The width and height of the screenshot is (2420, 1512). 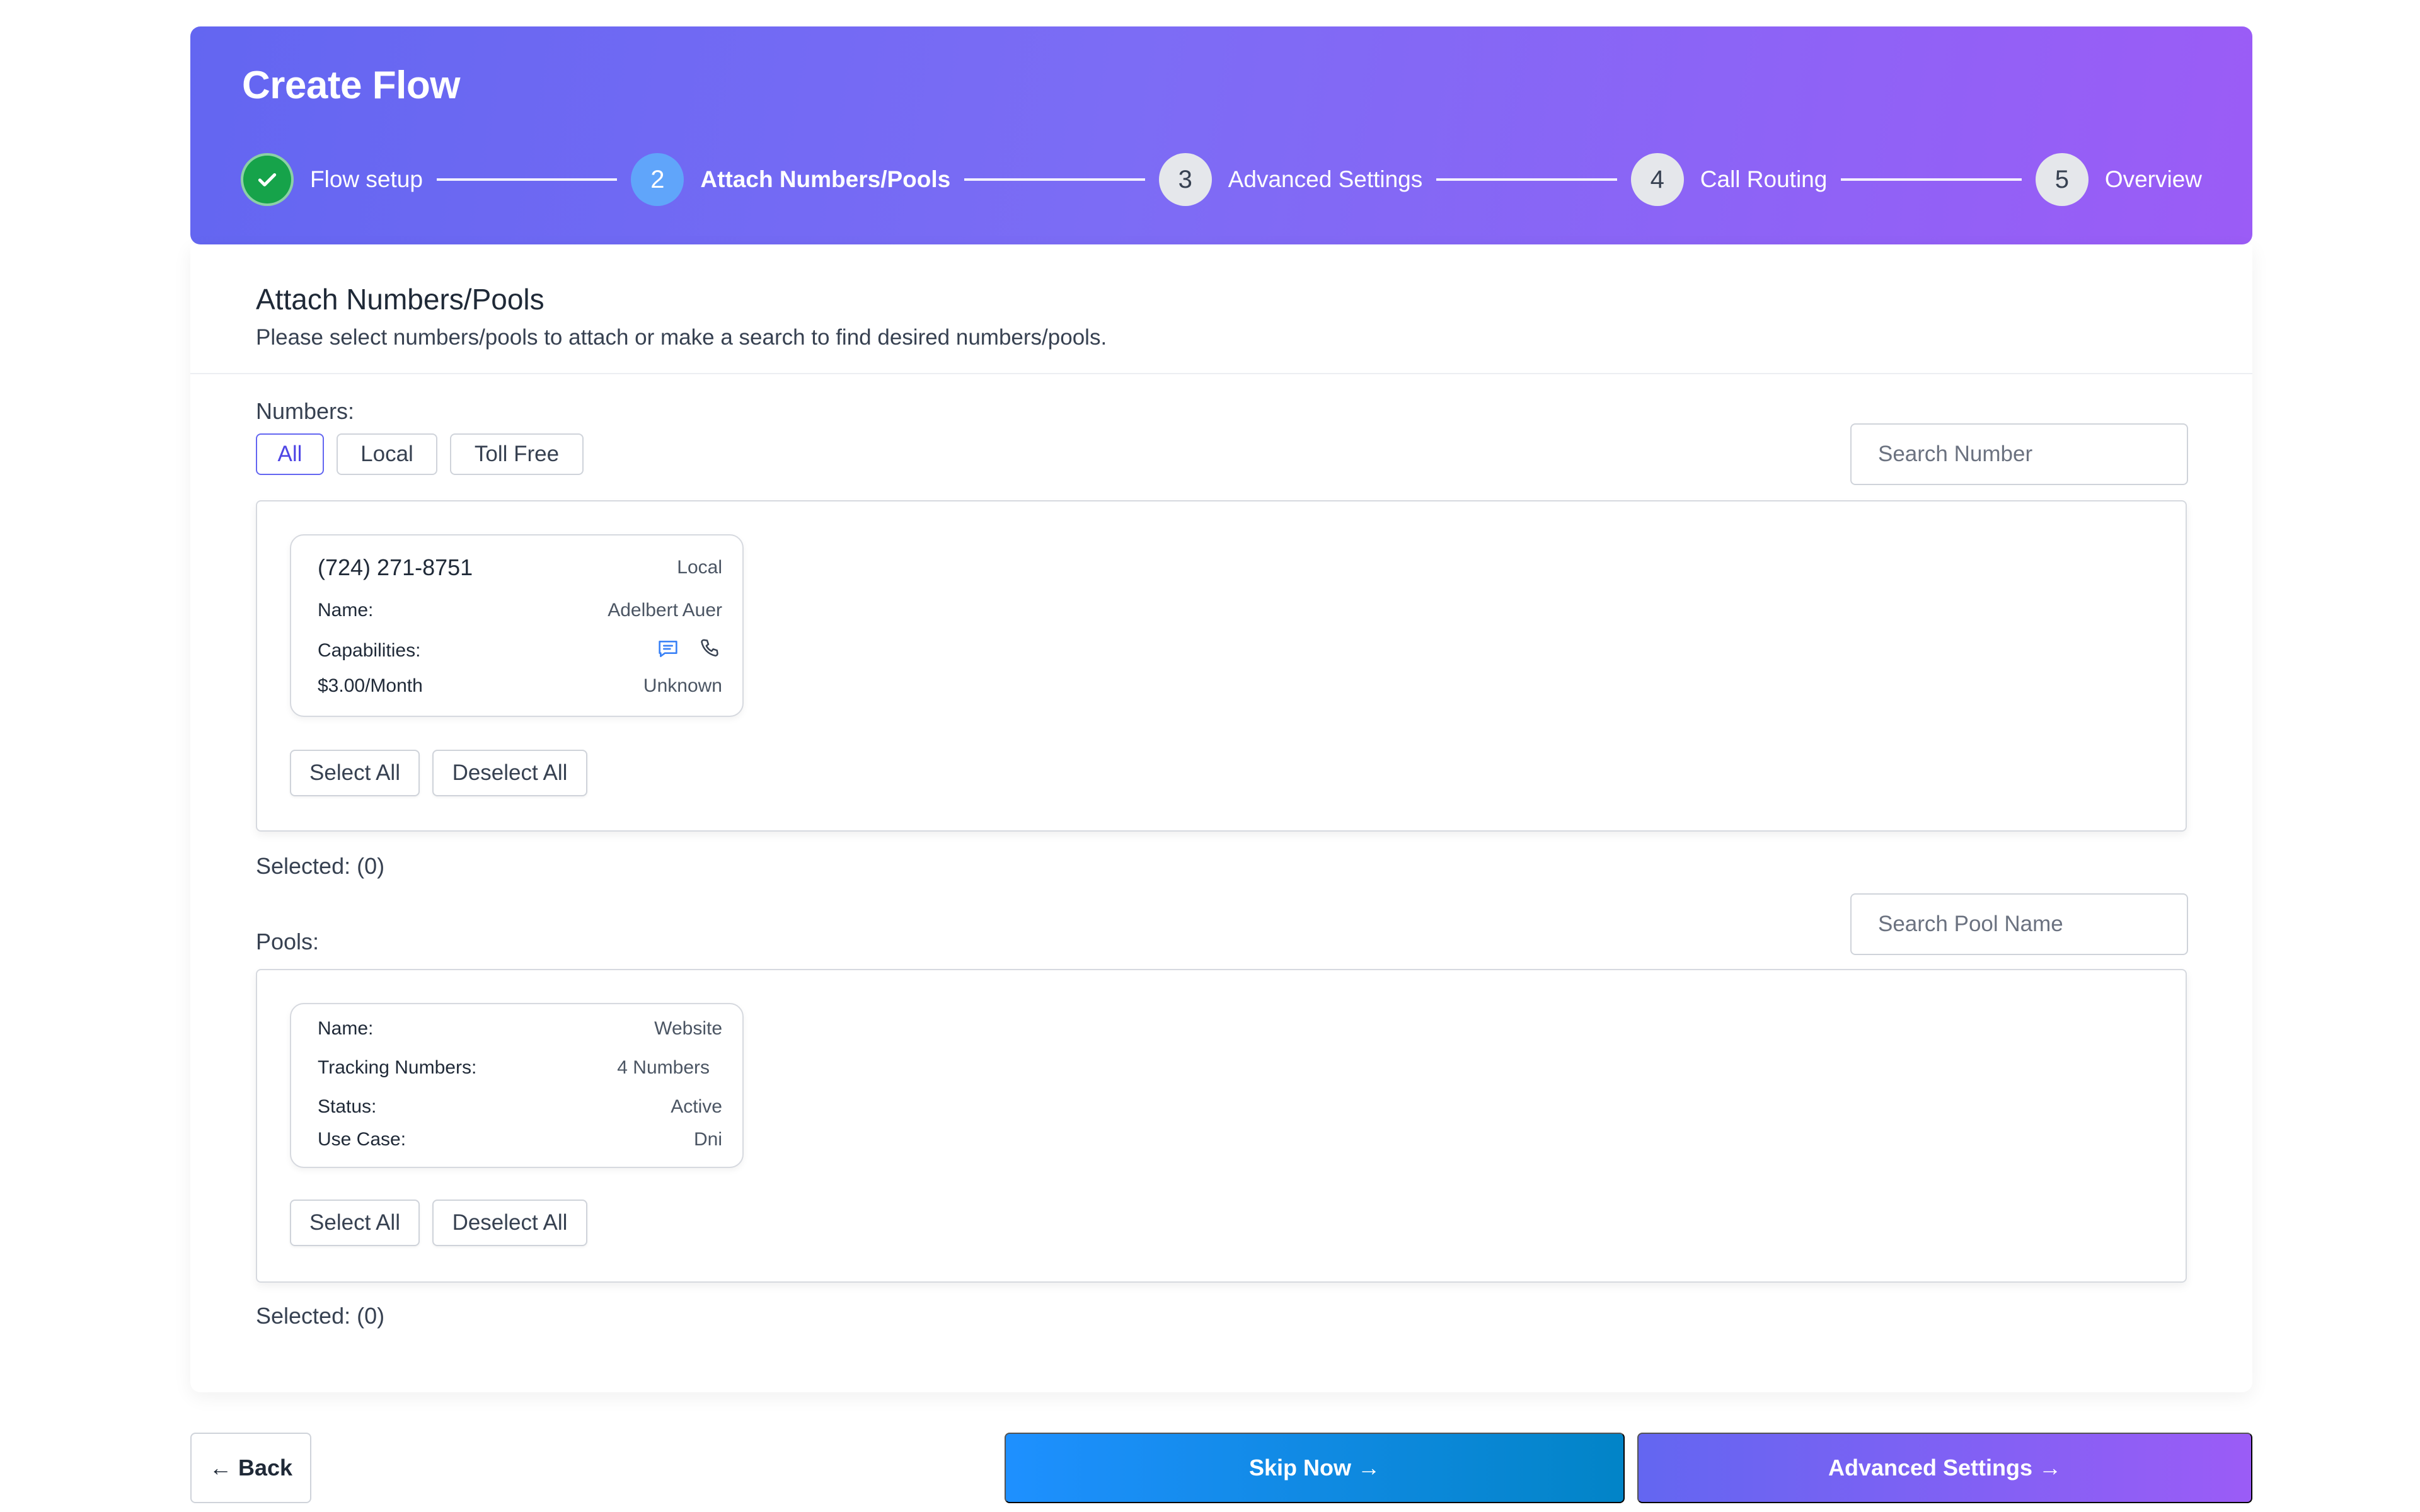 I want to click on numbers-select-all-button: Select All, so click(x=355, y=773).